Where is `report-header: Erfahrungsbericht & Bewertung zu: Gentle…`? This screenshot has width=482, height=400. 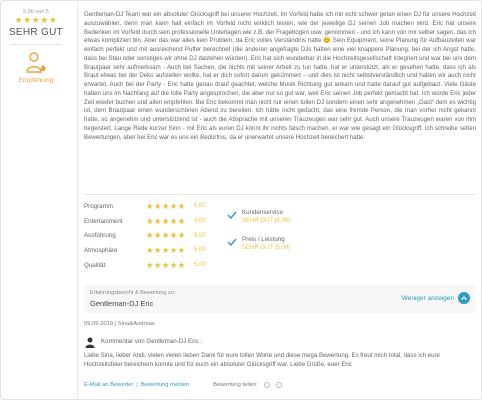 report-header: Erfahrungsbericht & Bewertung zu: Gentle… is located at coordinates (280, 299).